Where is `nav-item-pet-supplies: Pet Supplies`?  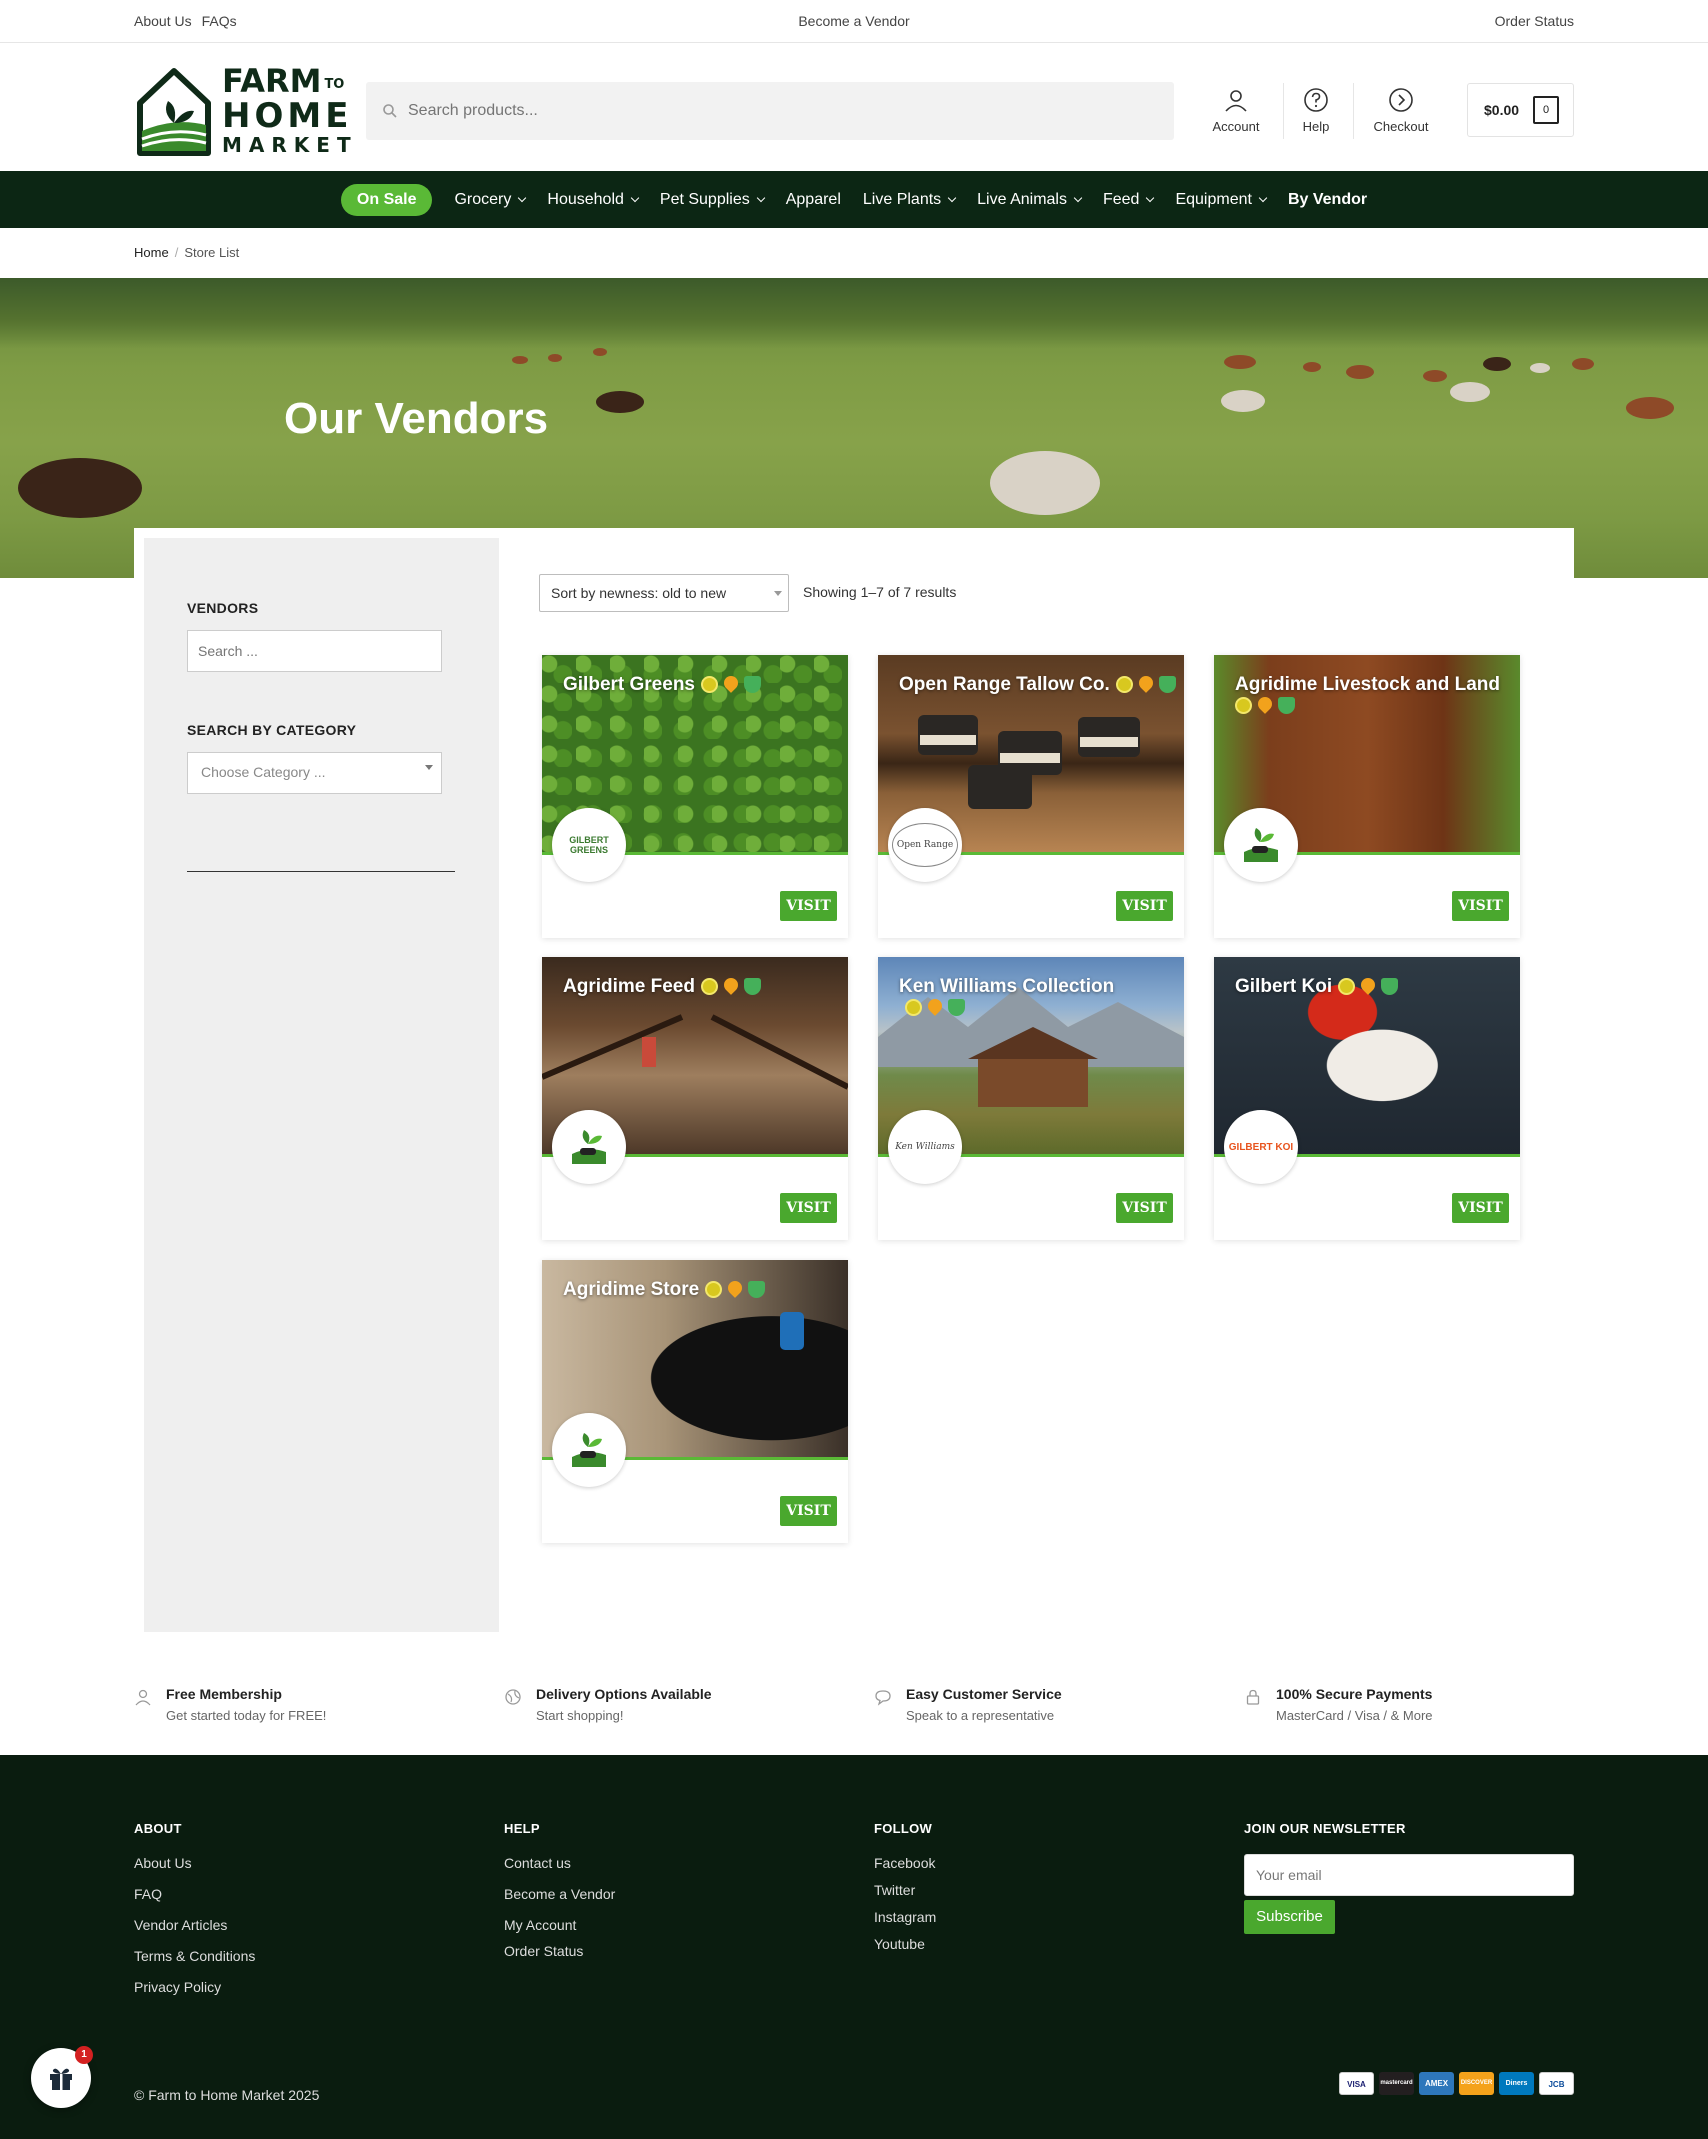 nav-item-pet-supplies: Pet Supplies is located at coordinates (712, 200).